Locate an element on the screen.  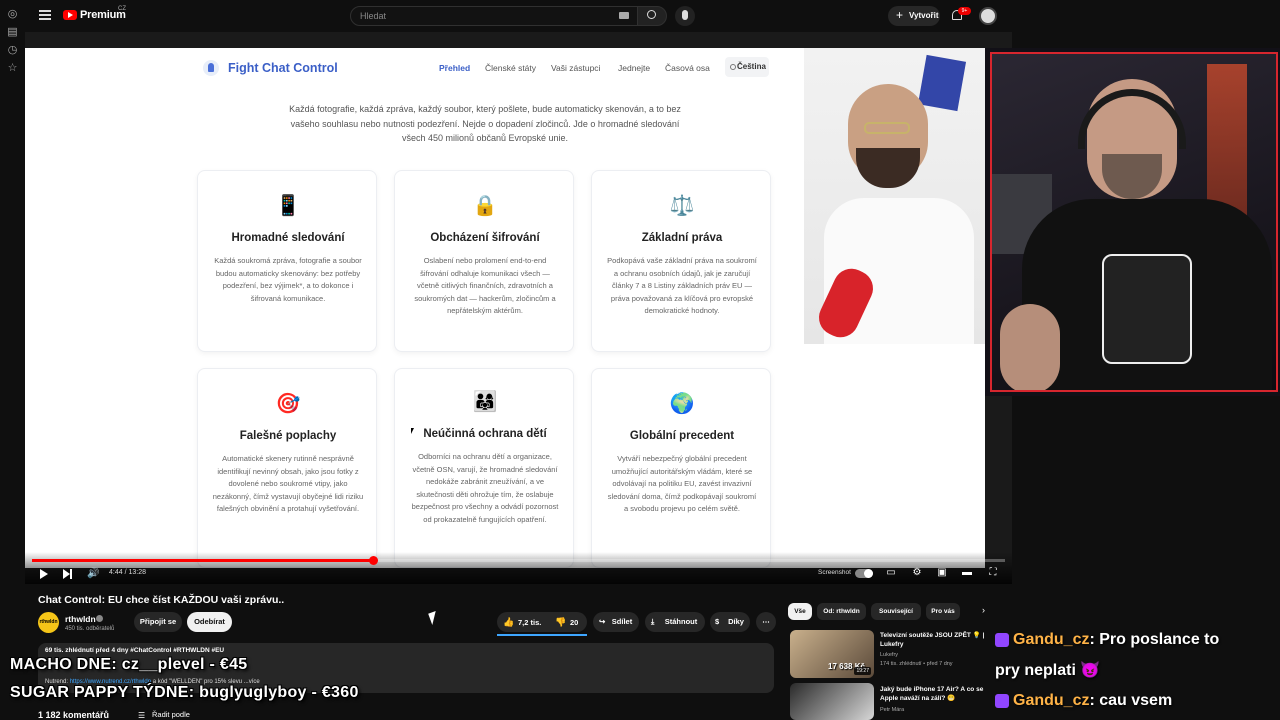
youtuber-beard is located at coordinates (888, 168).